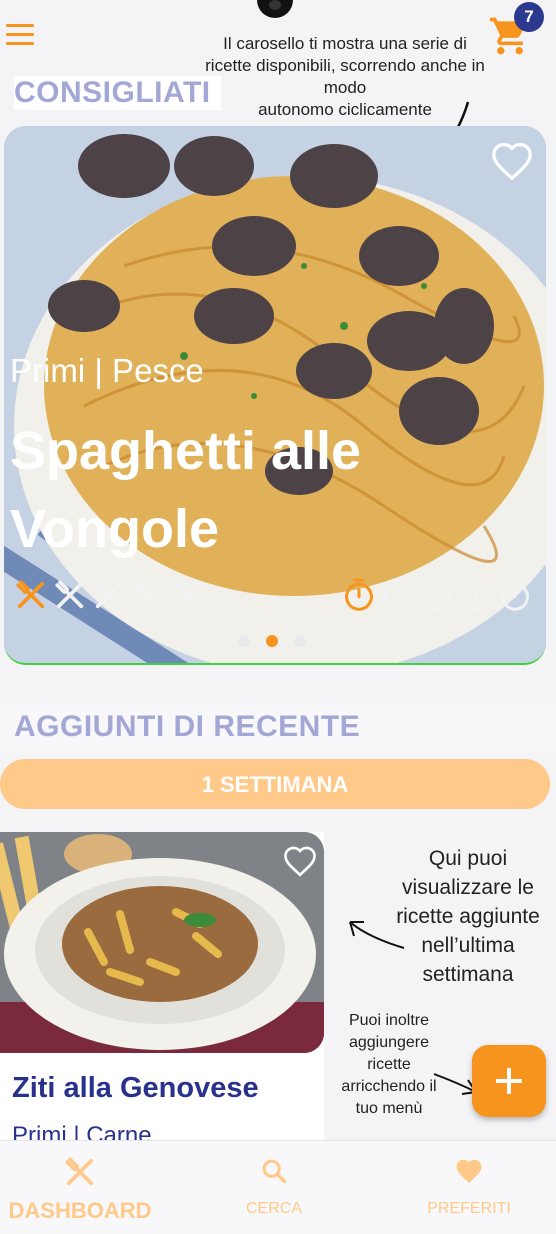 This screenshot has width=556, height=1234. I want to click on add-annotation-line: aggiungere, so click(389, 1042).